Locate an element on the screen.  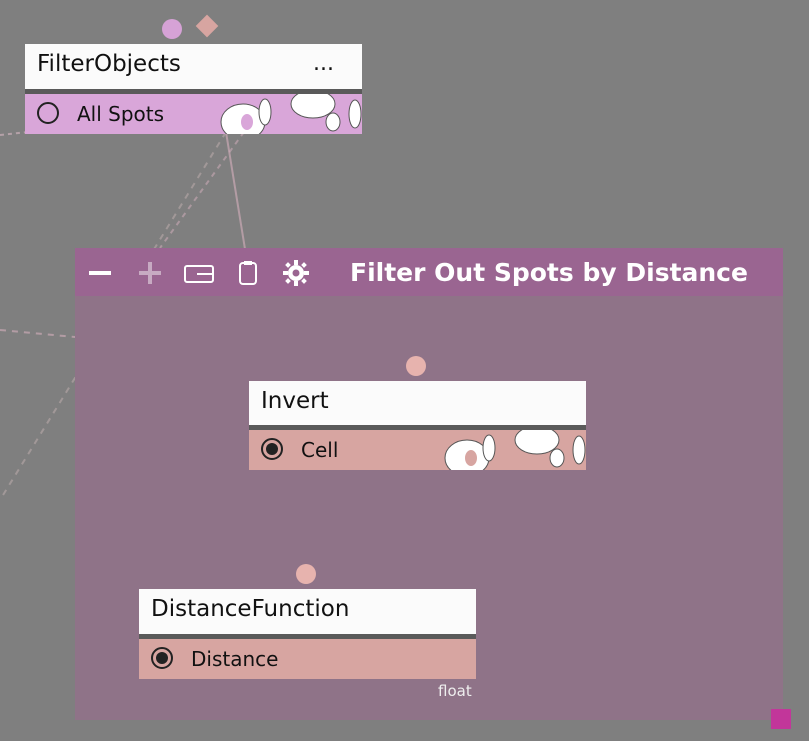
port-type-hint: float is located at coordinates (455, 691).